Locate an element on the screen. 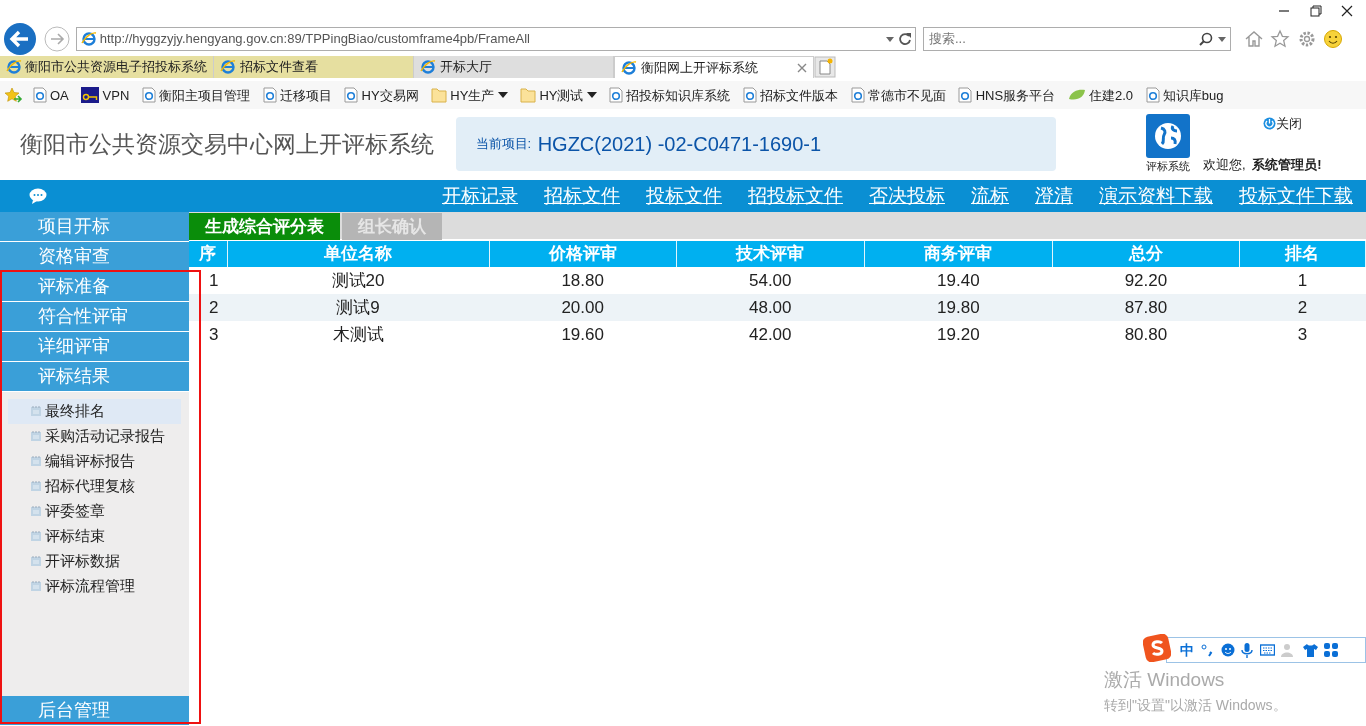 This screenshot has width=1366, height=726. restore-icon is located at coordinates (1315, 11).